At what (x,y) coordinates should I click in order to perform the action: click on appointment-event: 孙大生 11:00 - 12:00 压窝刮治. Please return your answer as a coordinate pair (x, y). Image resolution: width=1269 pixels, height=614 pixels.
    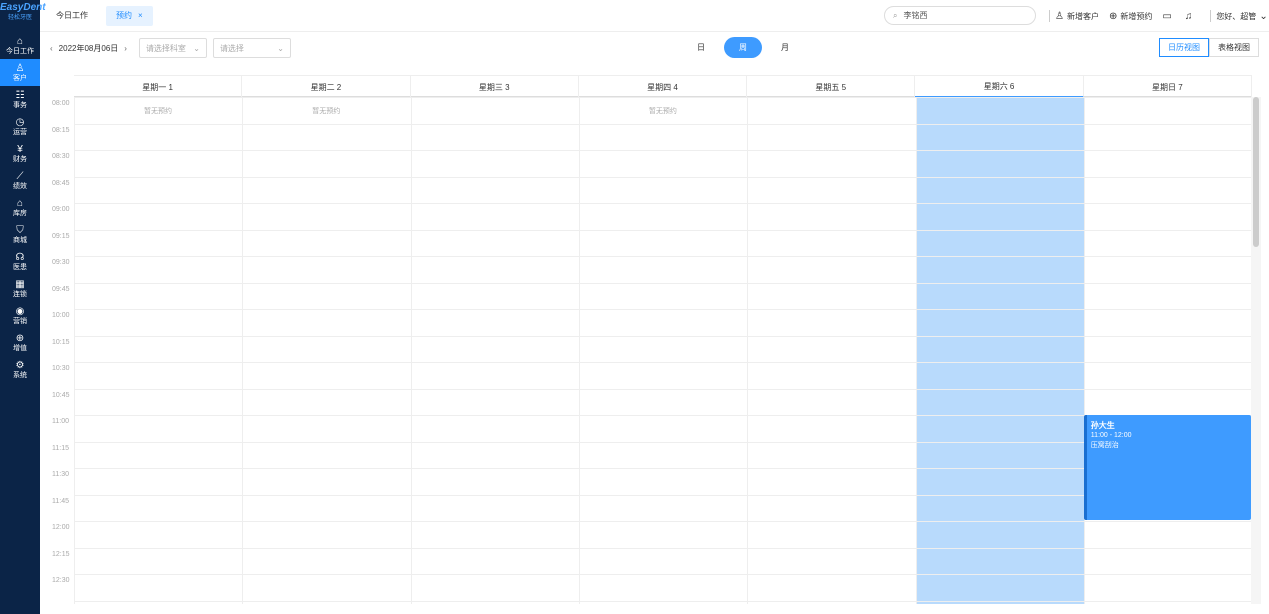
    Looking at the image, I should click on (1167, 467).